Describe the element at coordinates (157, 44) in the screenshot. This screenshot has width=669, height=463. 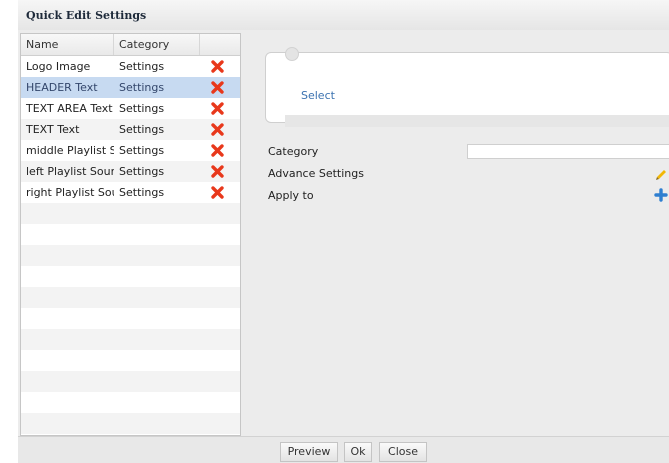
I see `column-header-category: Category` at that location.